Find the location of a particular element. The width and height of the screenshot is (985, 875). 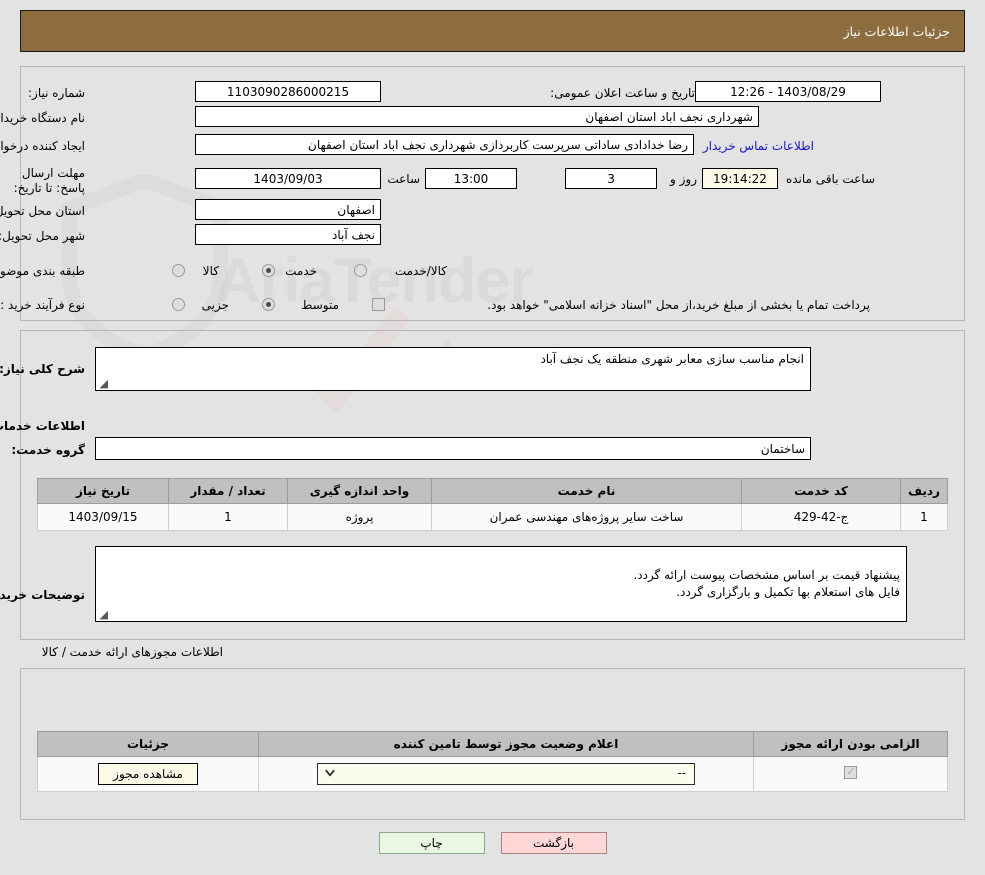

remaining-time-field: 19:14:22 is located at coordinates (740, 178).